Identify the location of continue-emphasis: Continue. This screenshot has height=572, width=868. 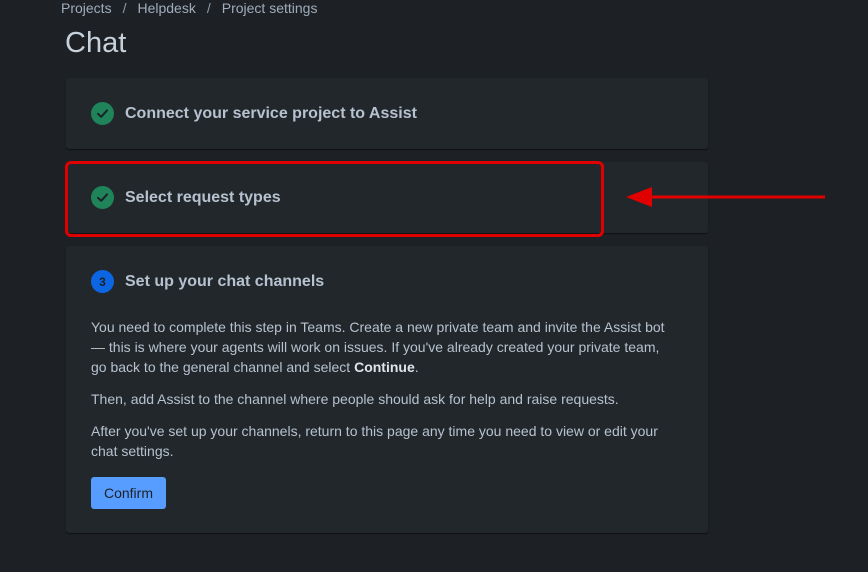
(384, 367).